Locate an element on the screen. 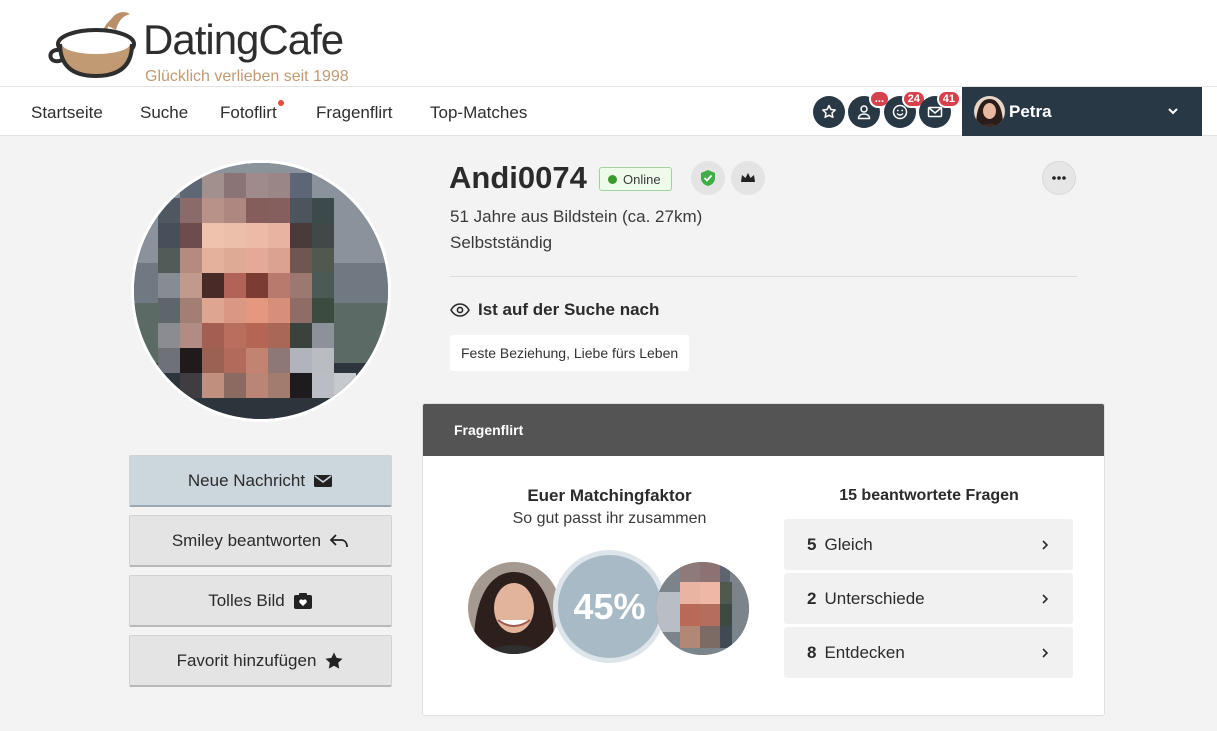  star-filled-icon is located at coordinates (334, 660).